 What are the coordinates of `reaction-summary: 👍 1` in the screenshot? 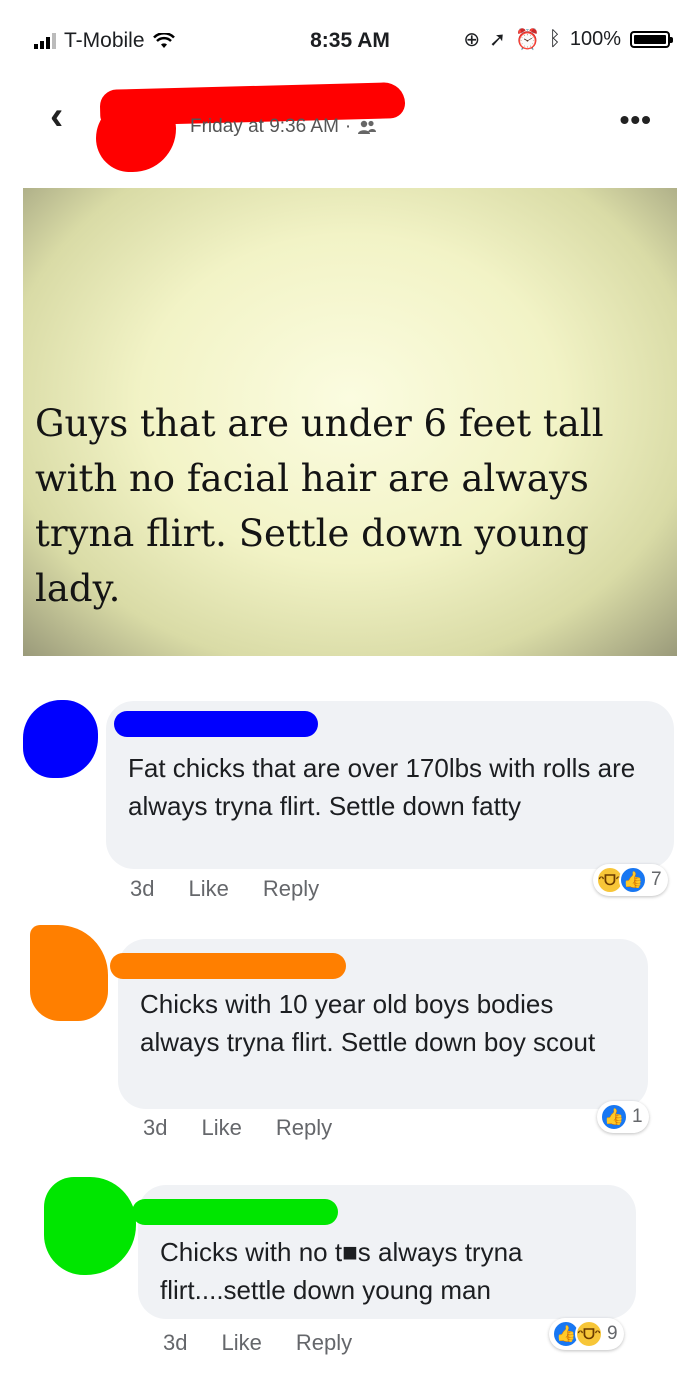 It's located at (623, 1117).